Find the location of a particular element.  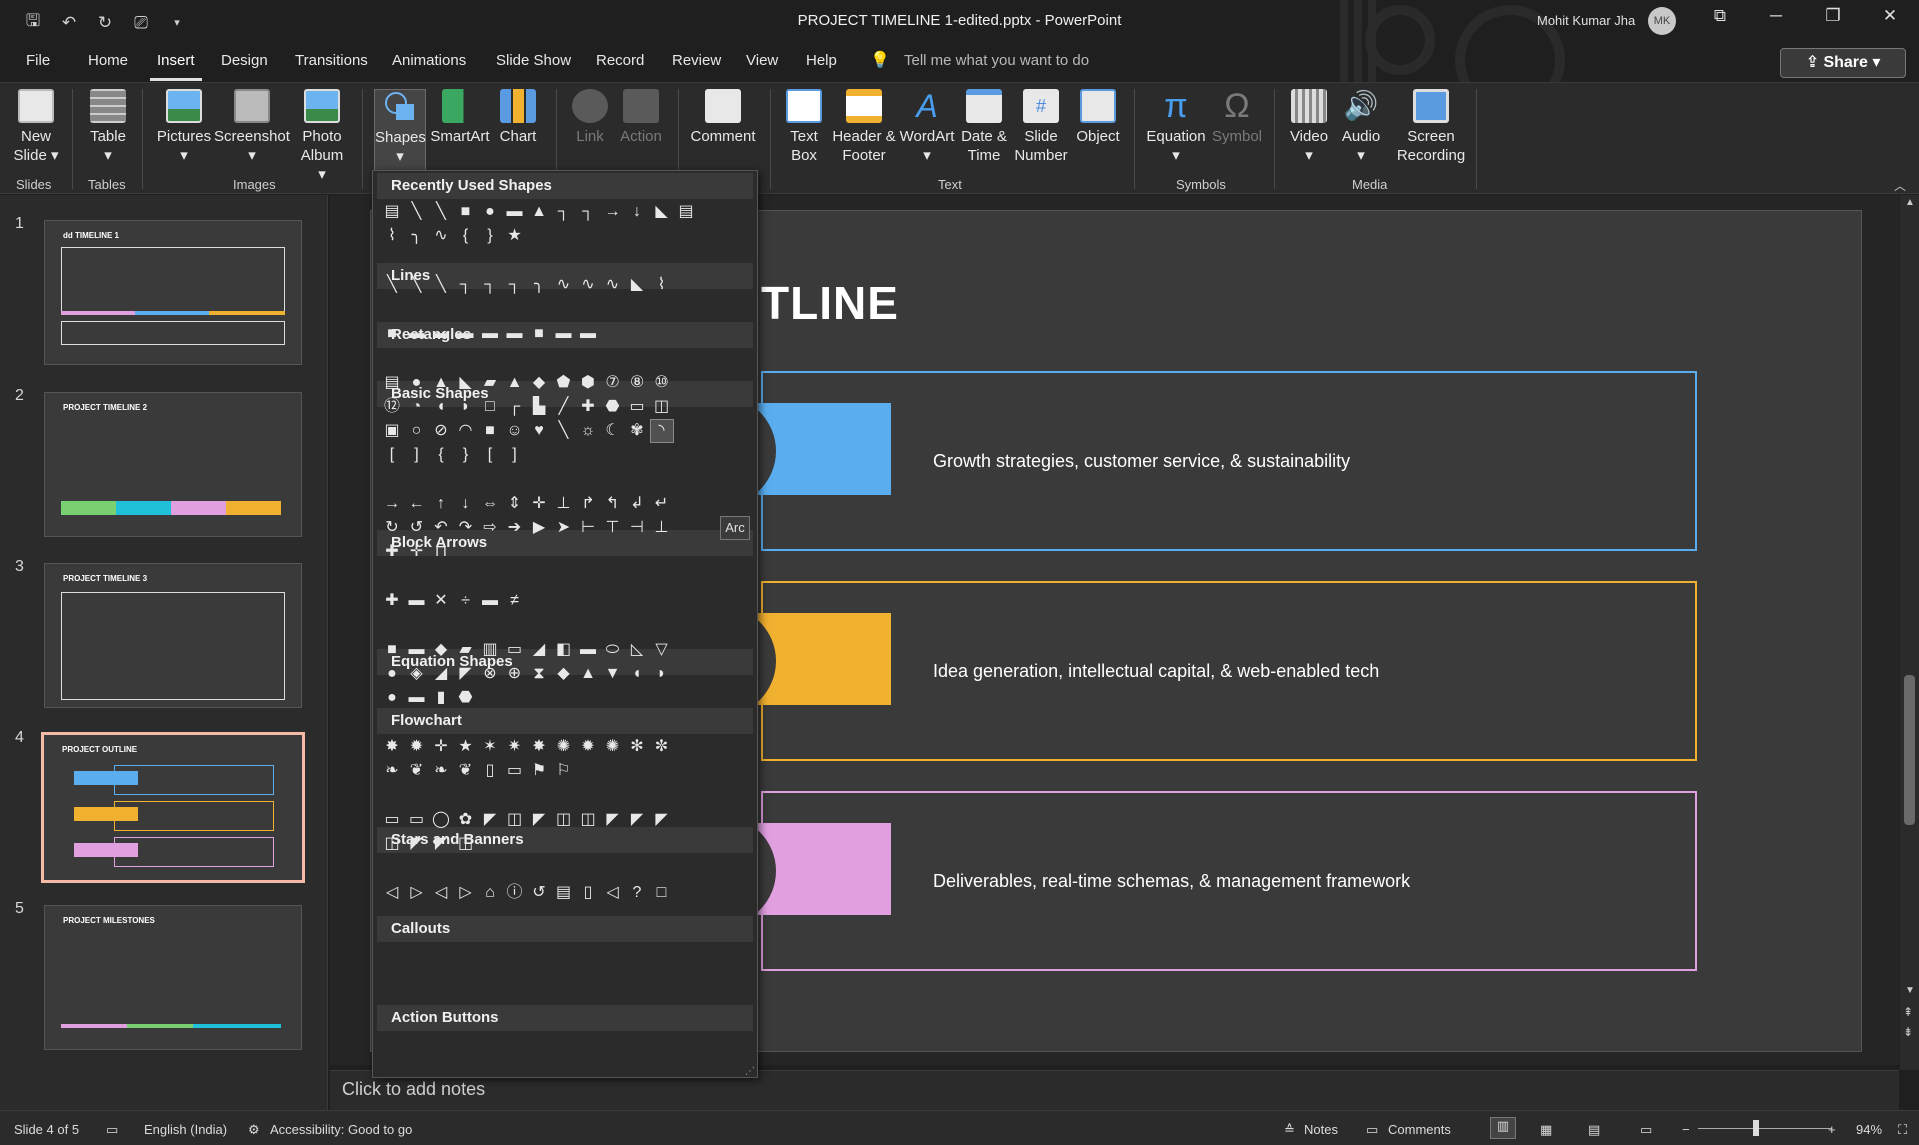

shape-option: ▙ is located at coordinates (539, 407).